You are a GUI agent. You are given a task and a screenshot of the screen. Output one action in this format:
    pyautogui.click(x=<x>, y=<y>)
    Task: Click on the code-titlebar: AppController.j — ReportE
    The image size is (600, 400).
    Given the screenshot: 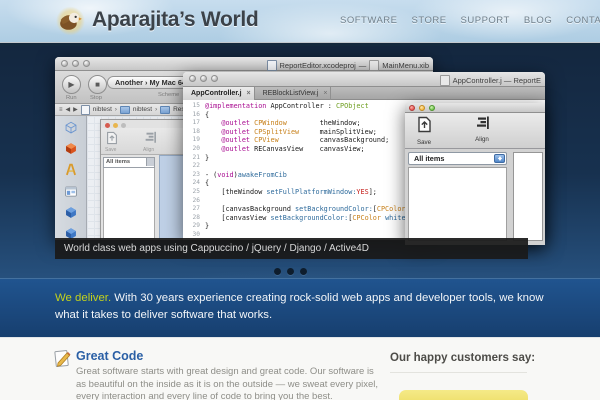 What is the action you would take?
    pyautogui.click(x=364, y=79)
    